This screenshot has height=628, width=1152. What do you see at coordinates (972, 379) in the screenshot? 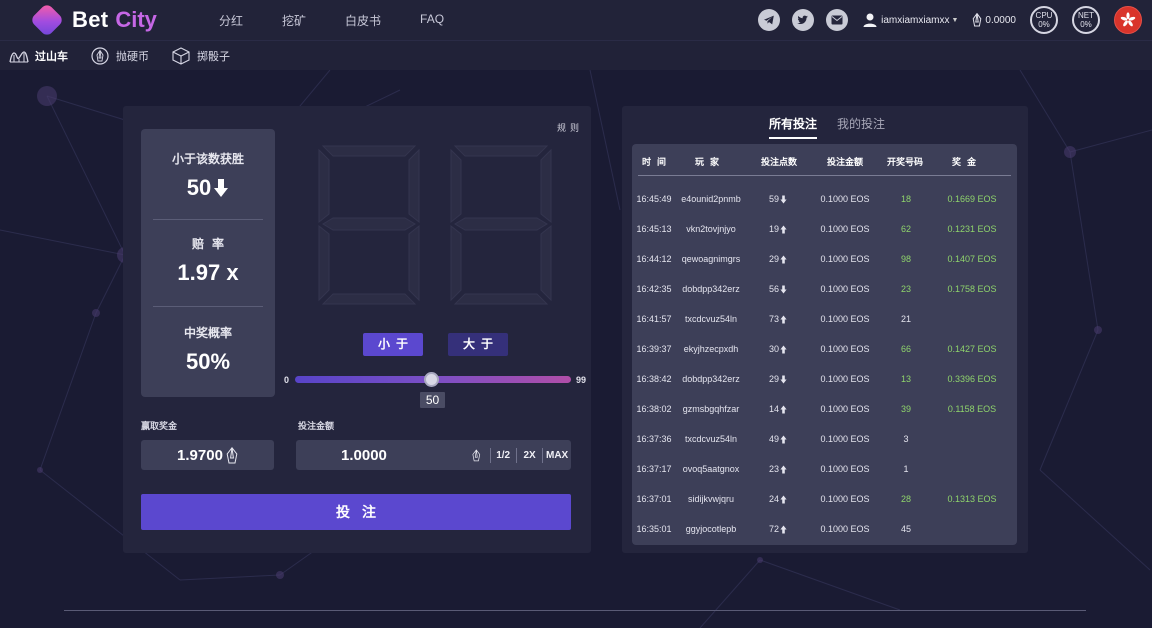
I see `cell-payout: 0.3396 EOS` at bounding box center [972, 379].